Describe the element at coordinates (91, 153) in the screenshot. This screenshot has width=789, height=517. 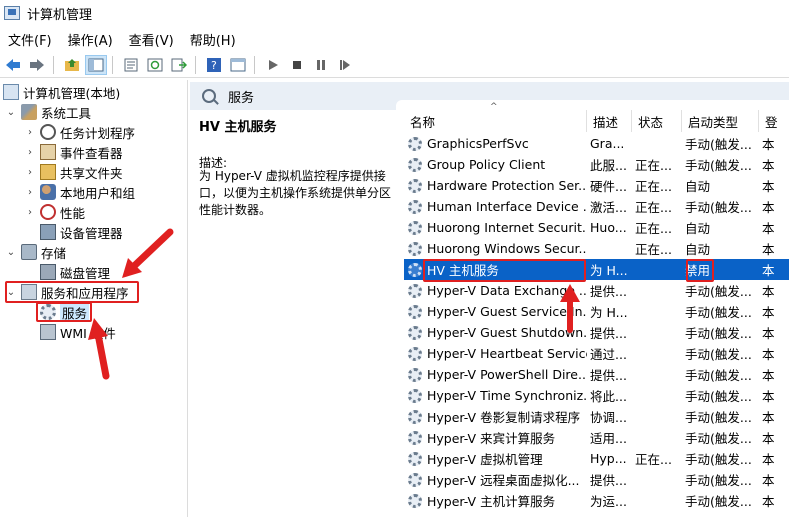
I see `tree-label: 事件查看器` at that location.